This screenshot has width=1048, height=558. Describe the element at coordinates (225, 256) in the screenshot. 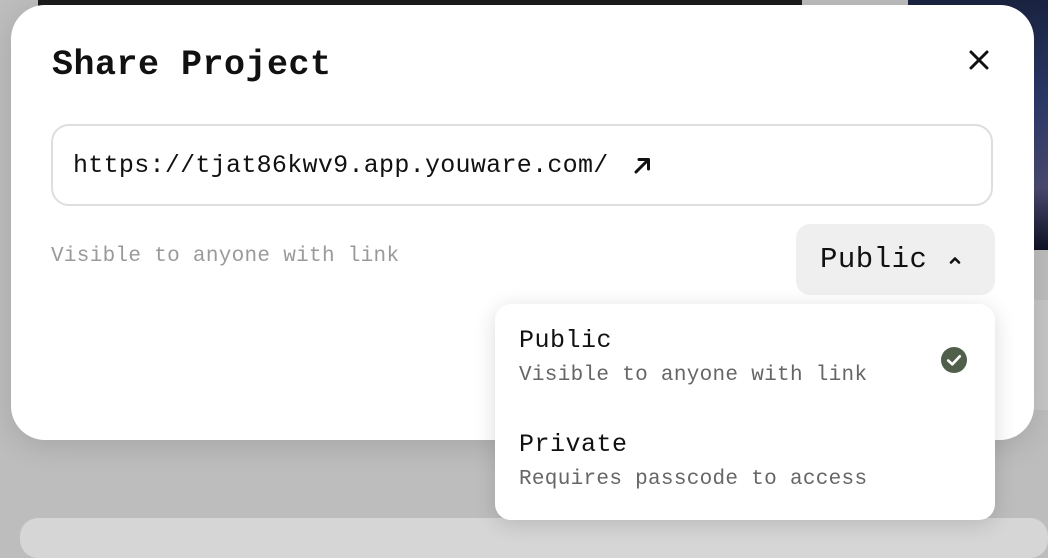

I see `visibility-description: Visible to anyone with link` at that location.